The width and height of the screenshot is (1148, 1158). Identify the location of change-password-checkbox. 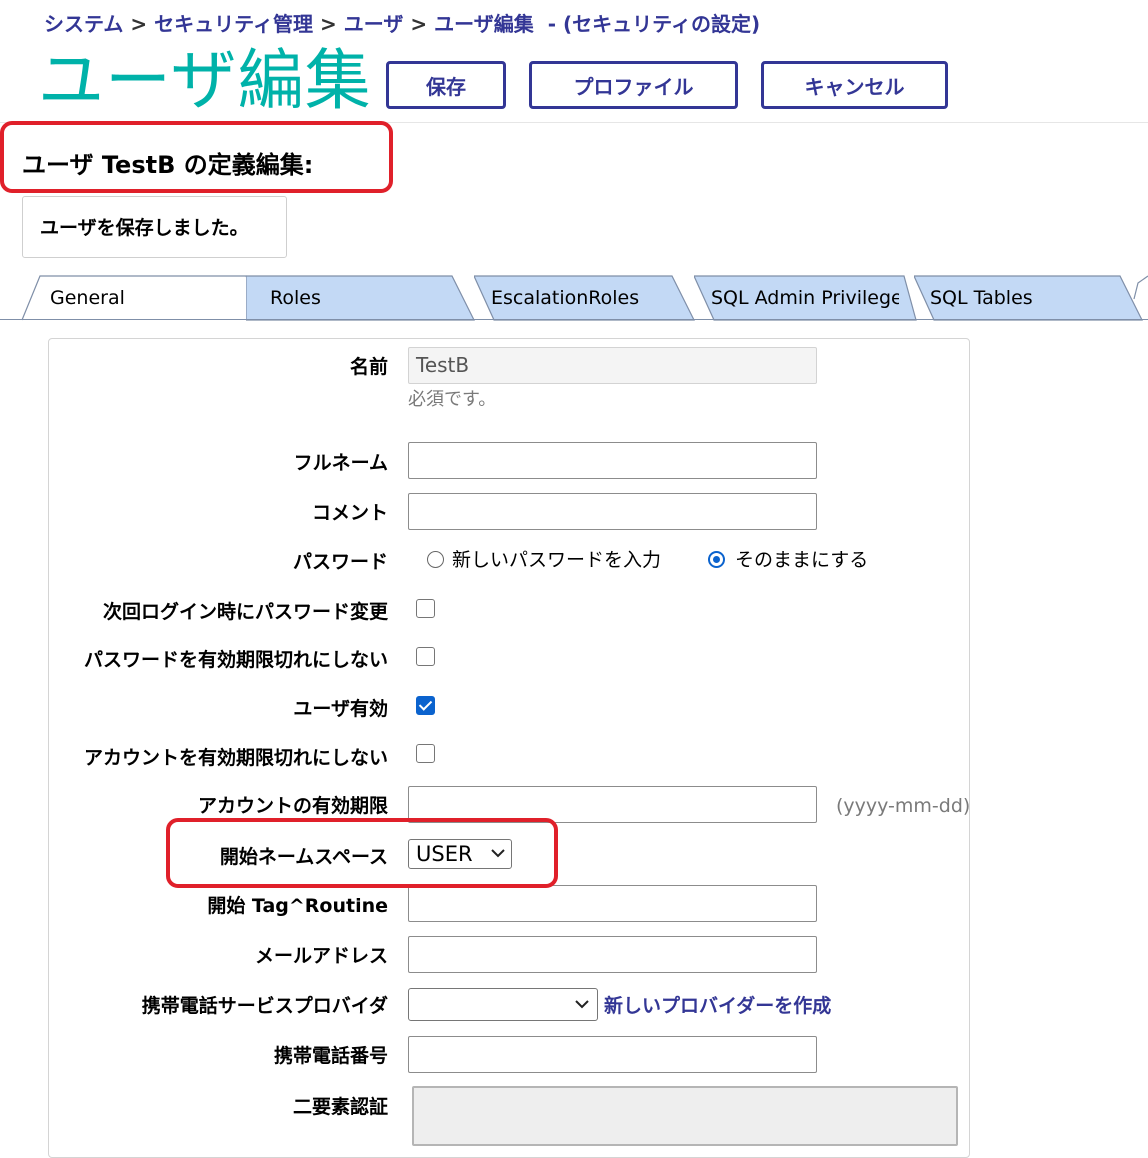
(425, 608).